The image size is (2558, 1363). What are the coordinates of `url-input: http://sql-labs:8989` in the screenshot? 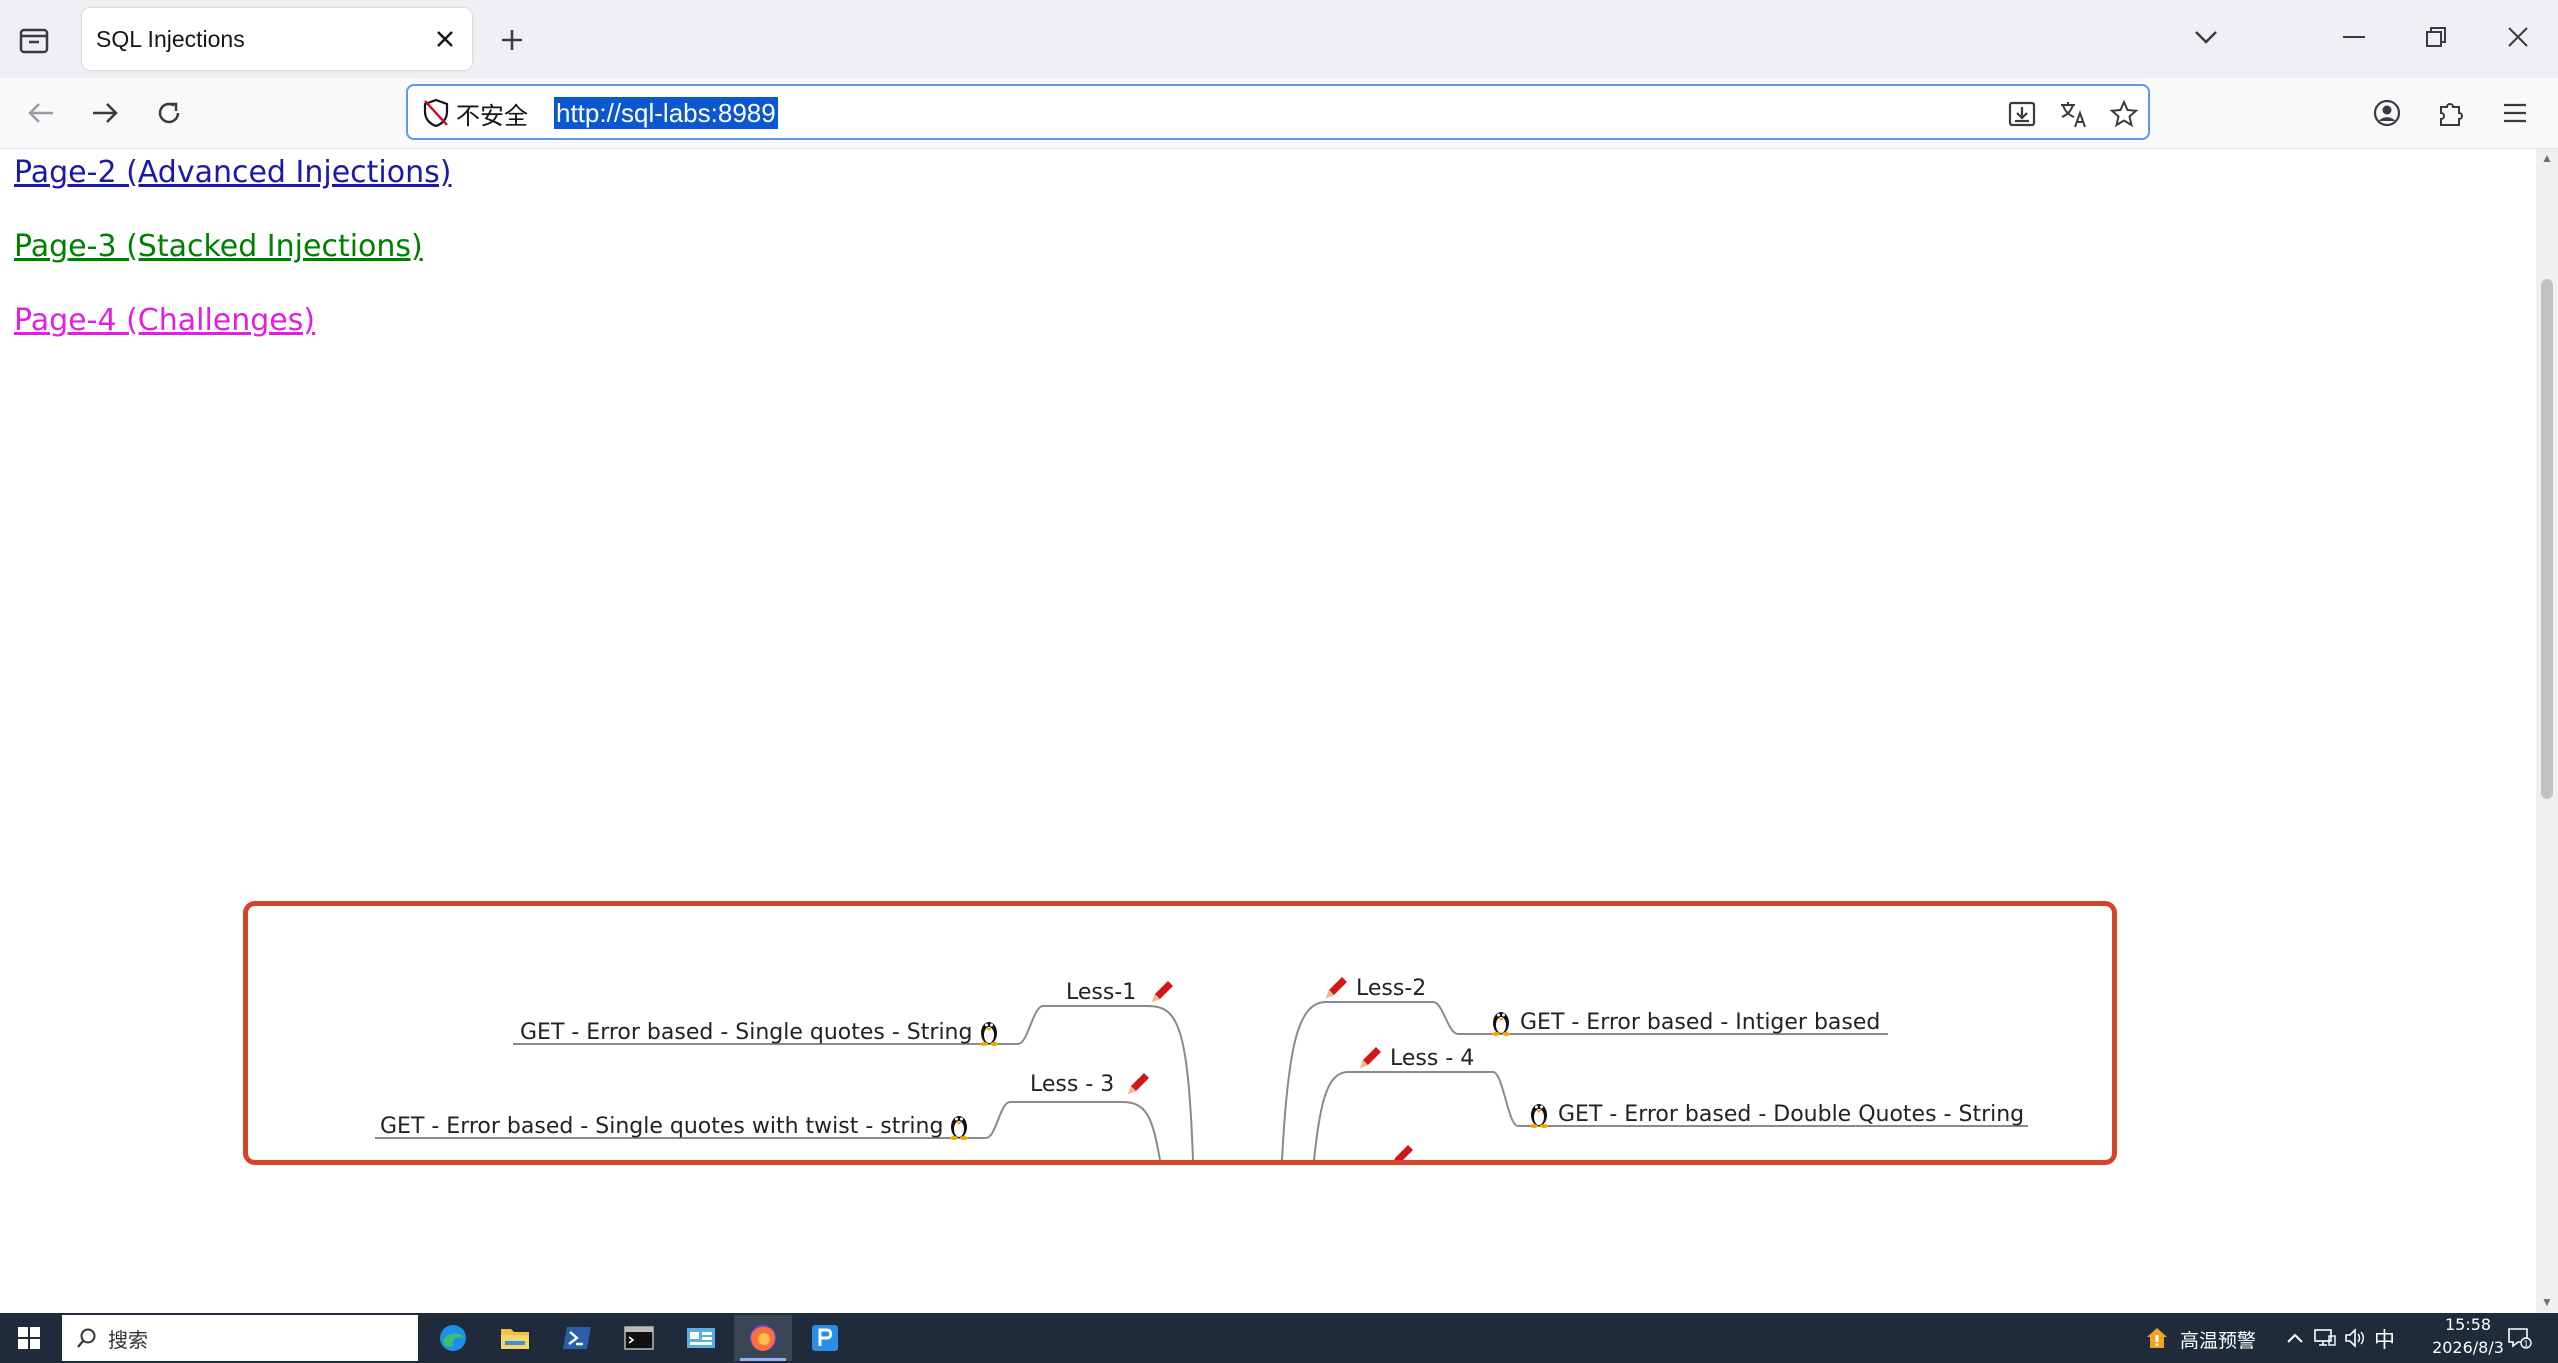 It's located at (666, 113).